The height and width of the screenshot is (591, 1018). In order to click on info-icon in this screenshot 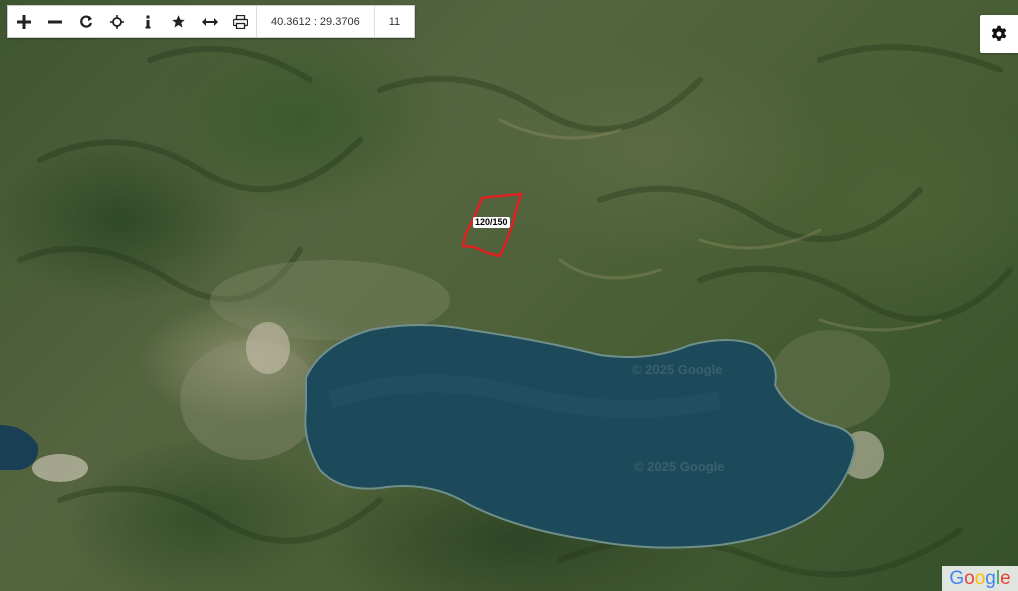, I will do `click(147, 21)`.